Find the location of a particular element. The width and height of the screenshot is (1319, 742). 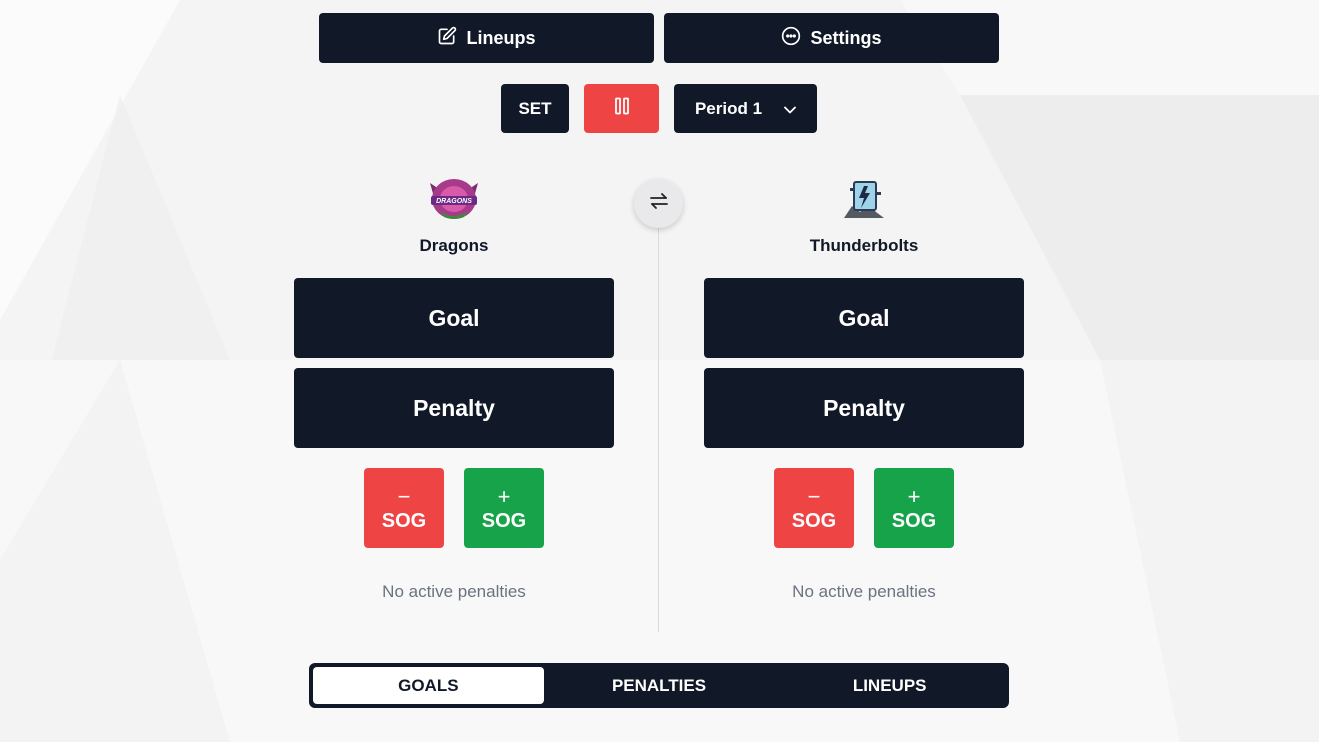

period-select: Period 1 is located at coordinates (745, 108).